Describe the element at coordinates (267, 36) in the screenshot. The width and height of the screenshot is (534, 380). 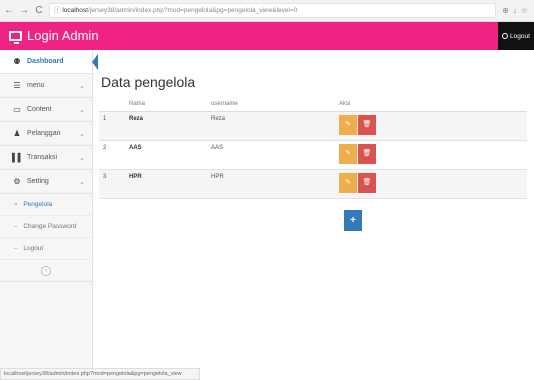
I see `app-header: Login Admin Logout` at that location.